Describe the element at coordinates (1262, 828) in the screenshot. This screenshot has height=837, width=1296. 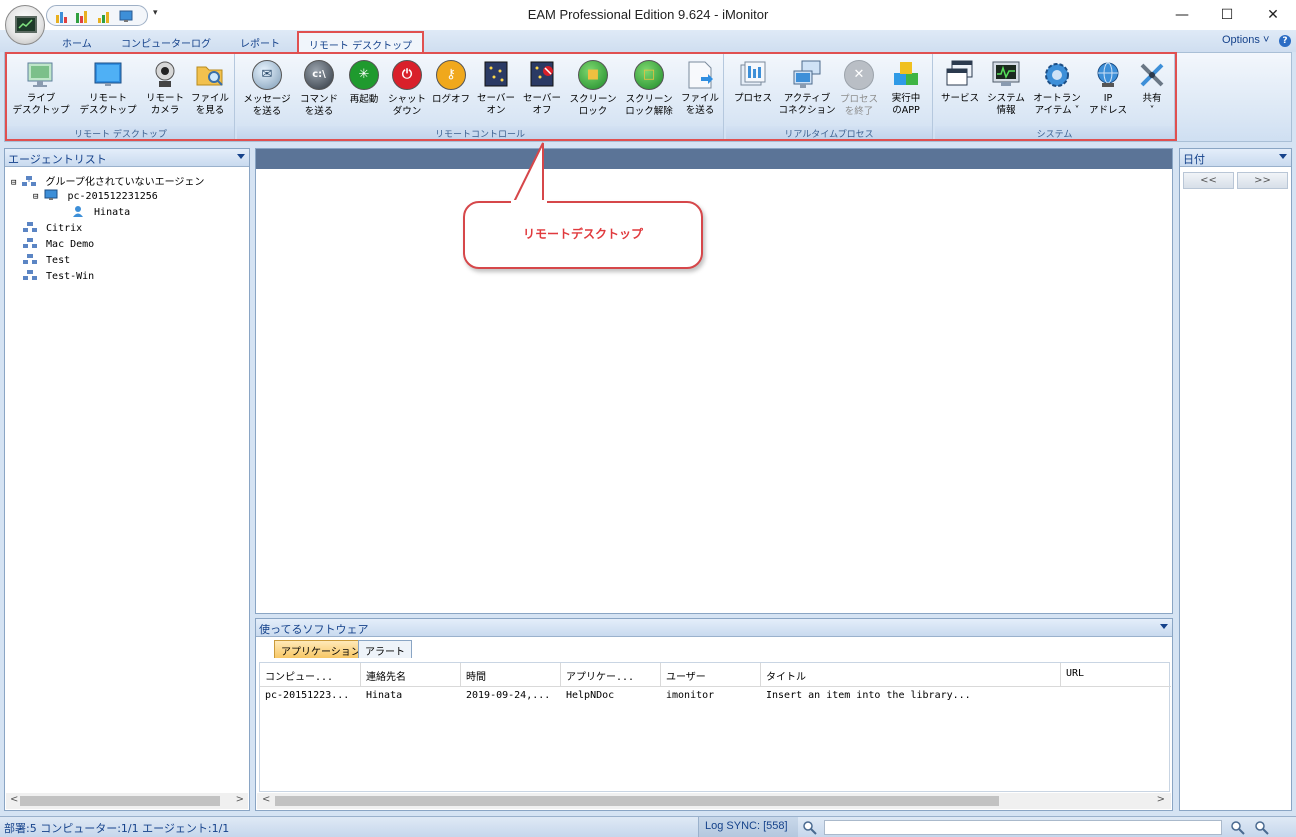
I see `zoom-in-icon` at that location.